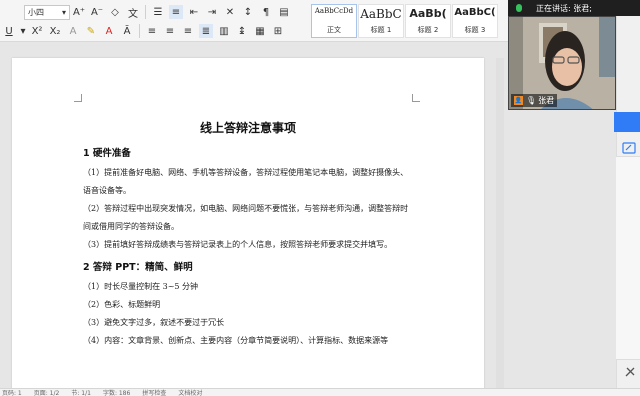  I want to click on font-color-icon: A, so click(109, 31).